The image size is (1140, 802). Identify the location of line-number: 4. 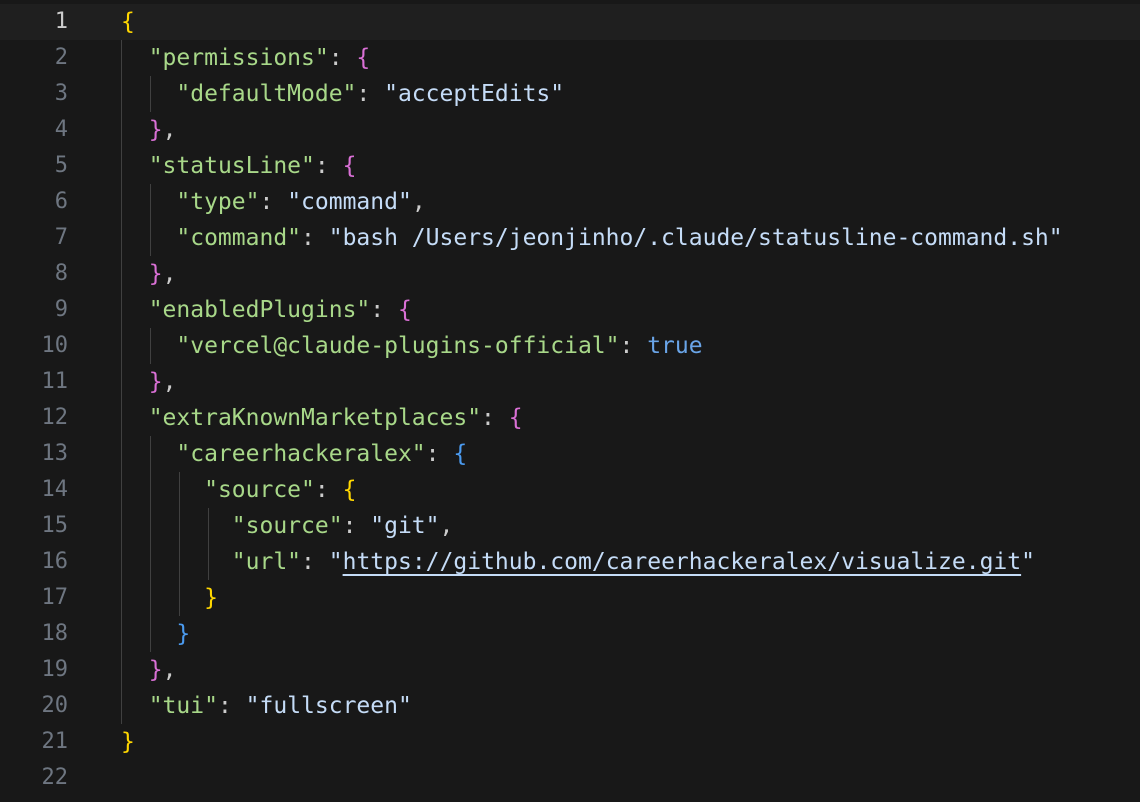
(61, 129).